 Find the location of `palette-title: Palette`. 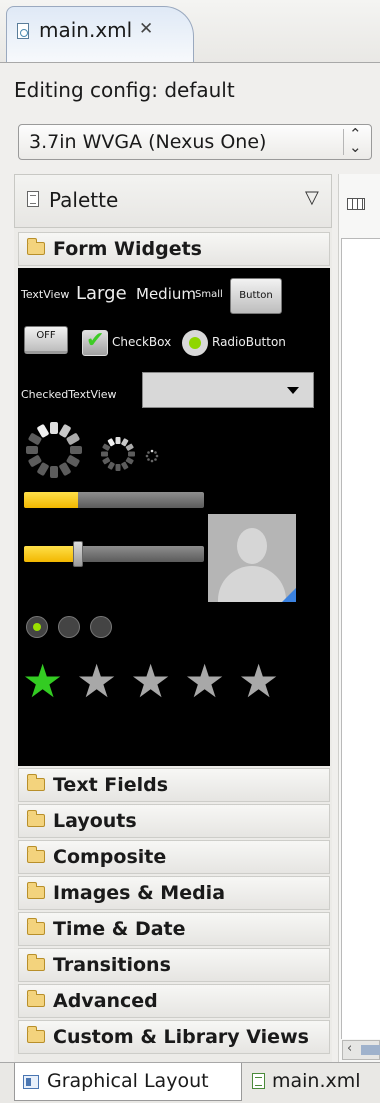

palette-title: Palette is located at coordinates (84, 200).